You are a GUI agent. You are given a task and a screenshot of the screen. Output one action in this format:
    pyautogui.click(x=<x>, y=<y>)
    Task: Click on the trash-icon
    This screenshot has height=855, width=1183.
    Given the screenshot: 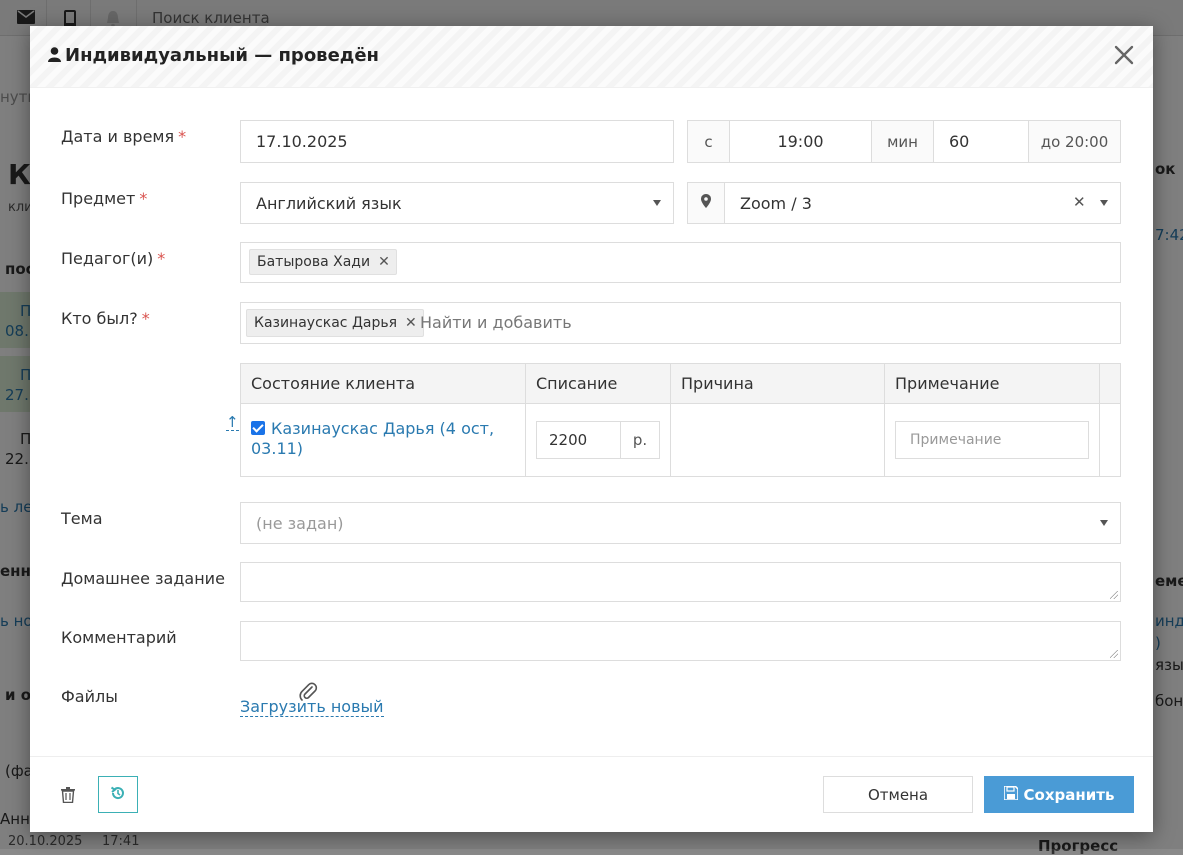 What is the action you would take?
    pyautogui.click(x=68, y=795)
    